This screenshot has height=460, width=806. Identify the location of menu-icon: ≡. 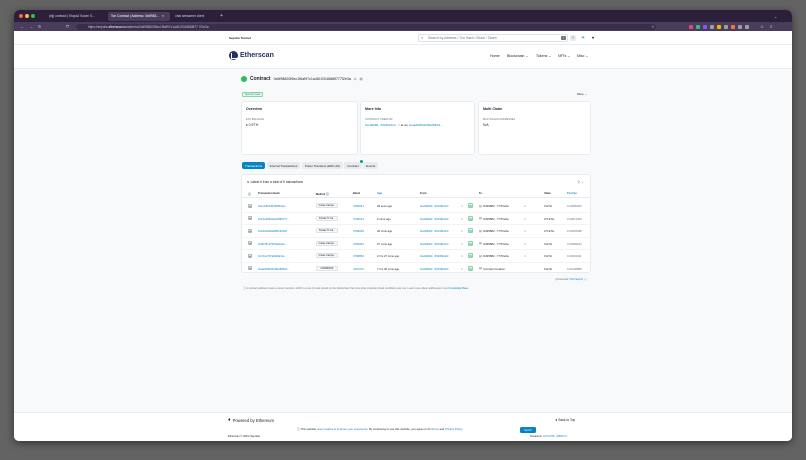
(771, 26).